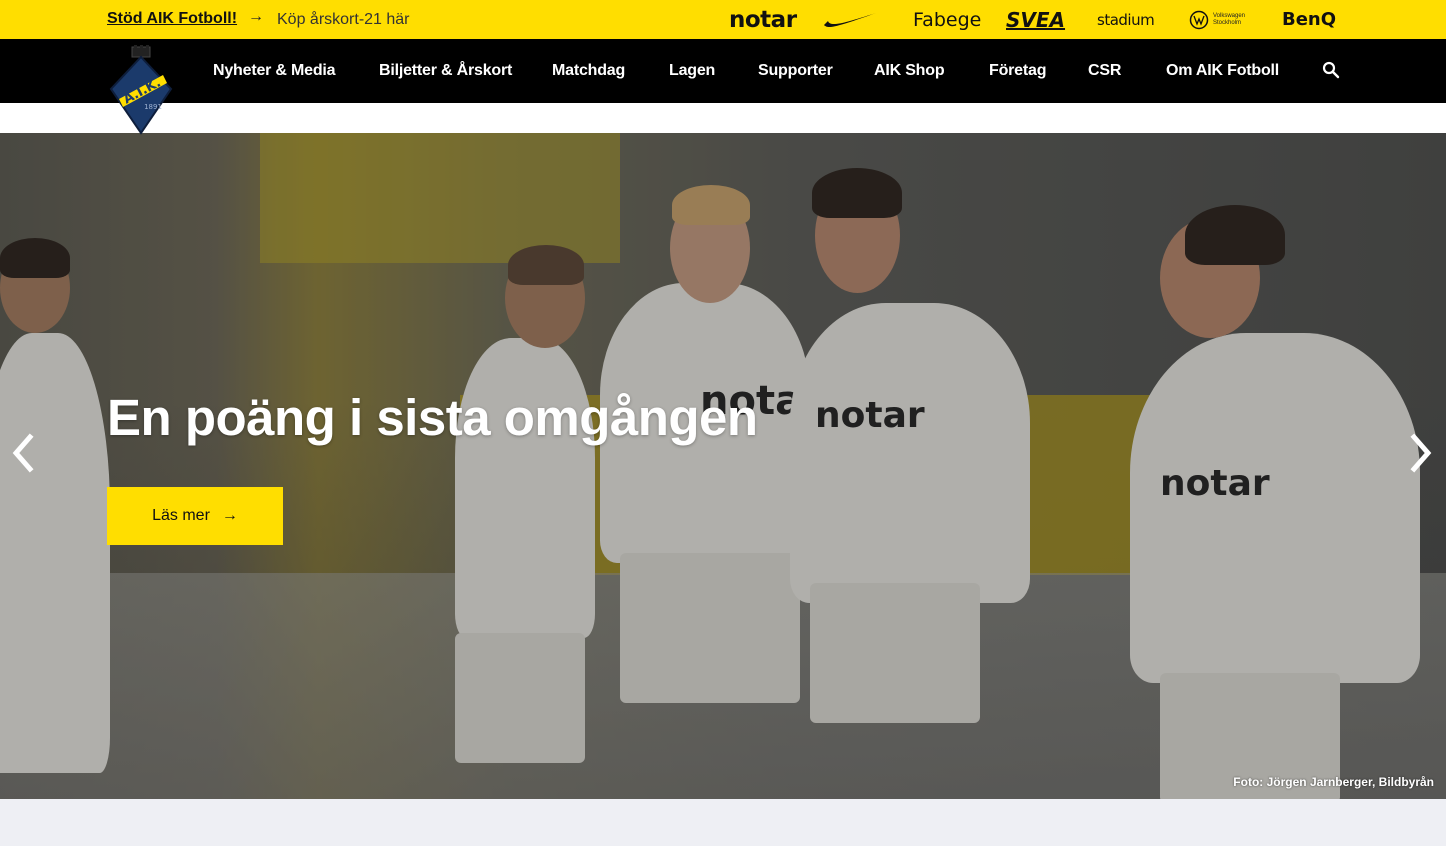  I want to click on read-more-button: Läs mer →, so click(195, 516).